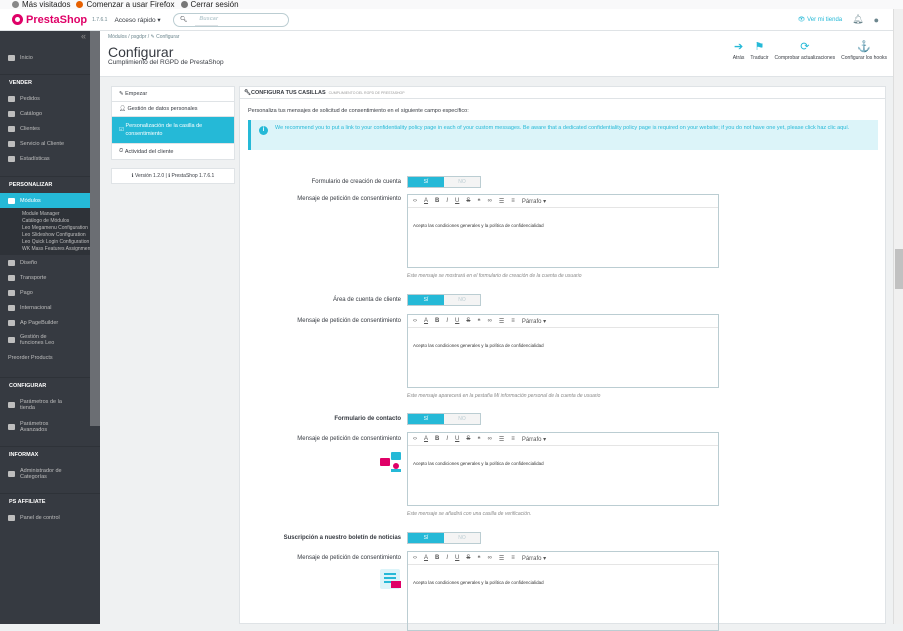 This screenshot has height=631, width=903. What do you see at coordinates (50, 474) in the screenshot?
I see `sidebar-item-category-admin: Administrador de Categorías` at bounding box center [50, 474].